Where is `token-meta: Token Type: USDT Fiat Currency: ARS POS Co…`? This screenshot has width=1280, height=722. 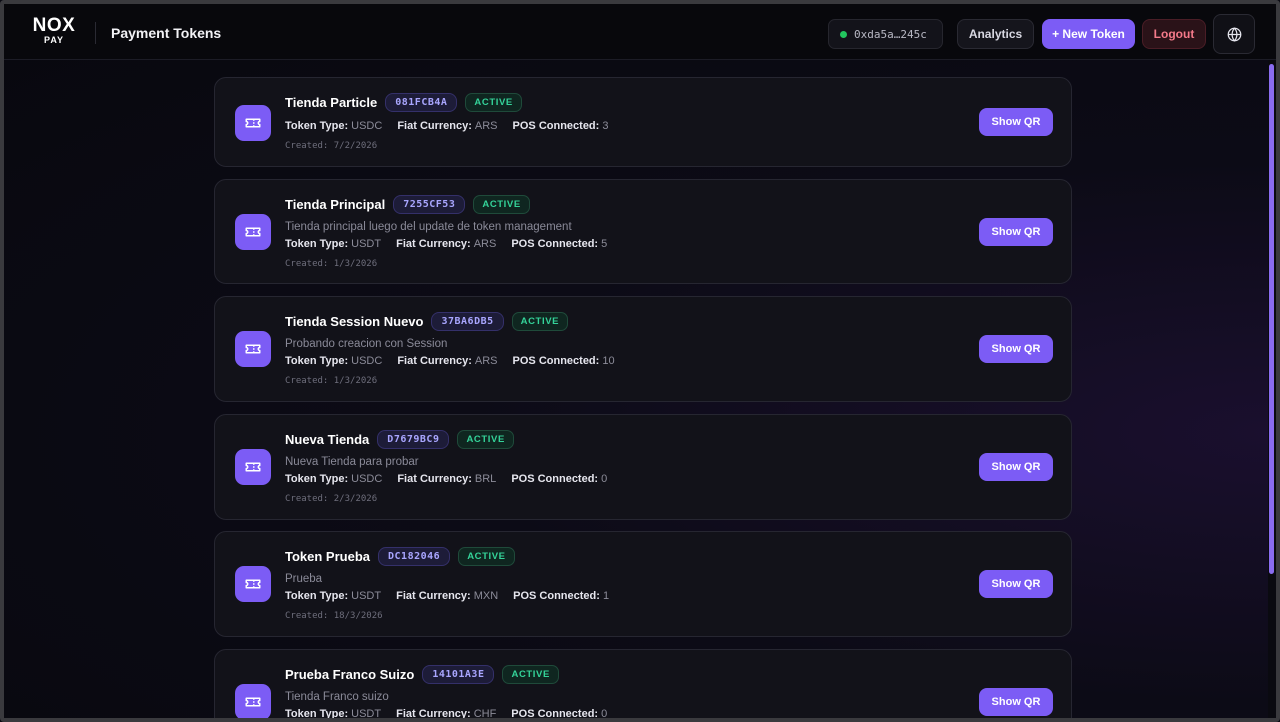 token-meta: Token Type: USDT Fiat Currency: ARS POS Co… is located at coordinates (453, 244).